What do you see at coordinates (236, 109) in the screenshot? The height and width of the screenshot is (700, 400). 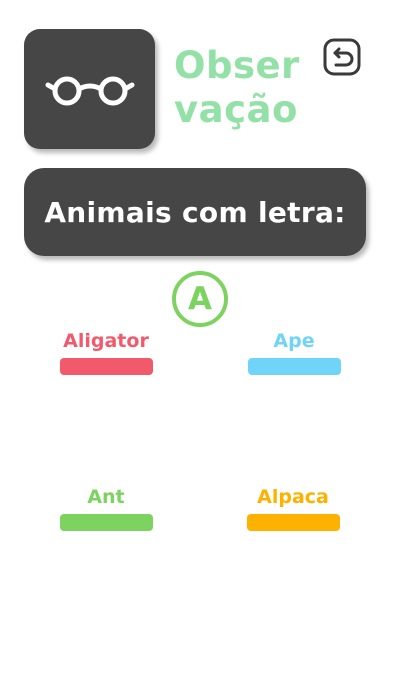 I see `title-line-2: vação` at bounding box center [236, 109].